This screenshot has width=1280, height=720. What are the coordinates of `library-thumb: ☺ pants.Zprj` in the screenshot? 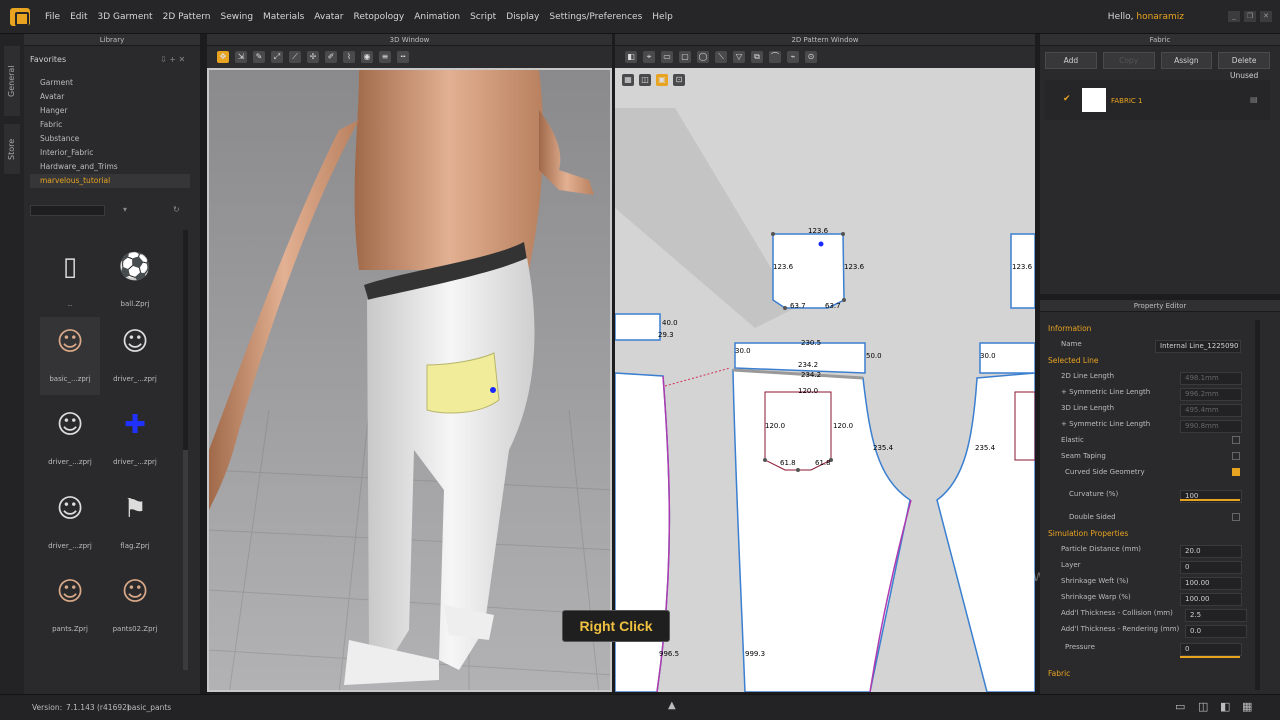 It's located at (70, 606).